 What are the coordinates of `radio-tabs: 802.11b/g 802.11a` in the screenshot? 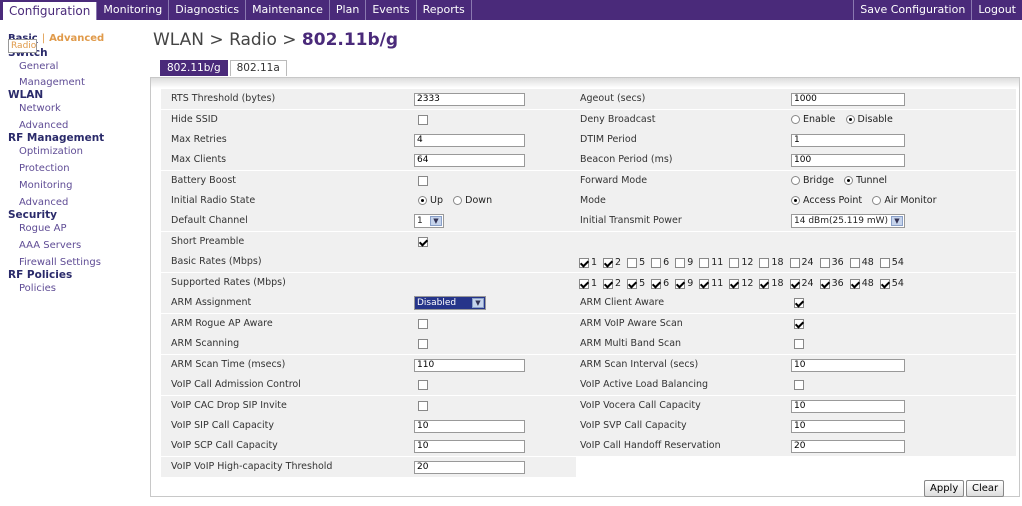 It's located at (224, 68).